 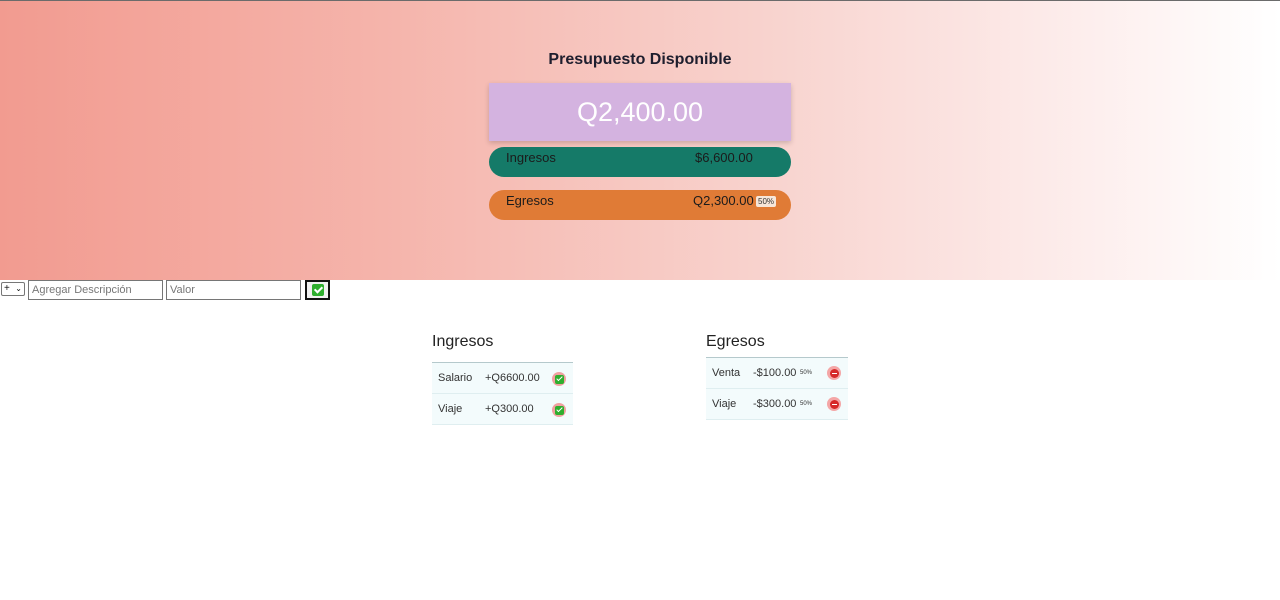 I want to click on income-row: Viaje +Q300.00, so click(x=502, y=409).